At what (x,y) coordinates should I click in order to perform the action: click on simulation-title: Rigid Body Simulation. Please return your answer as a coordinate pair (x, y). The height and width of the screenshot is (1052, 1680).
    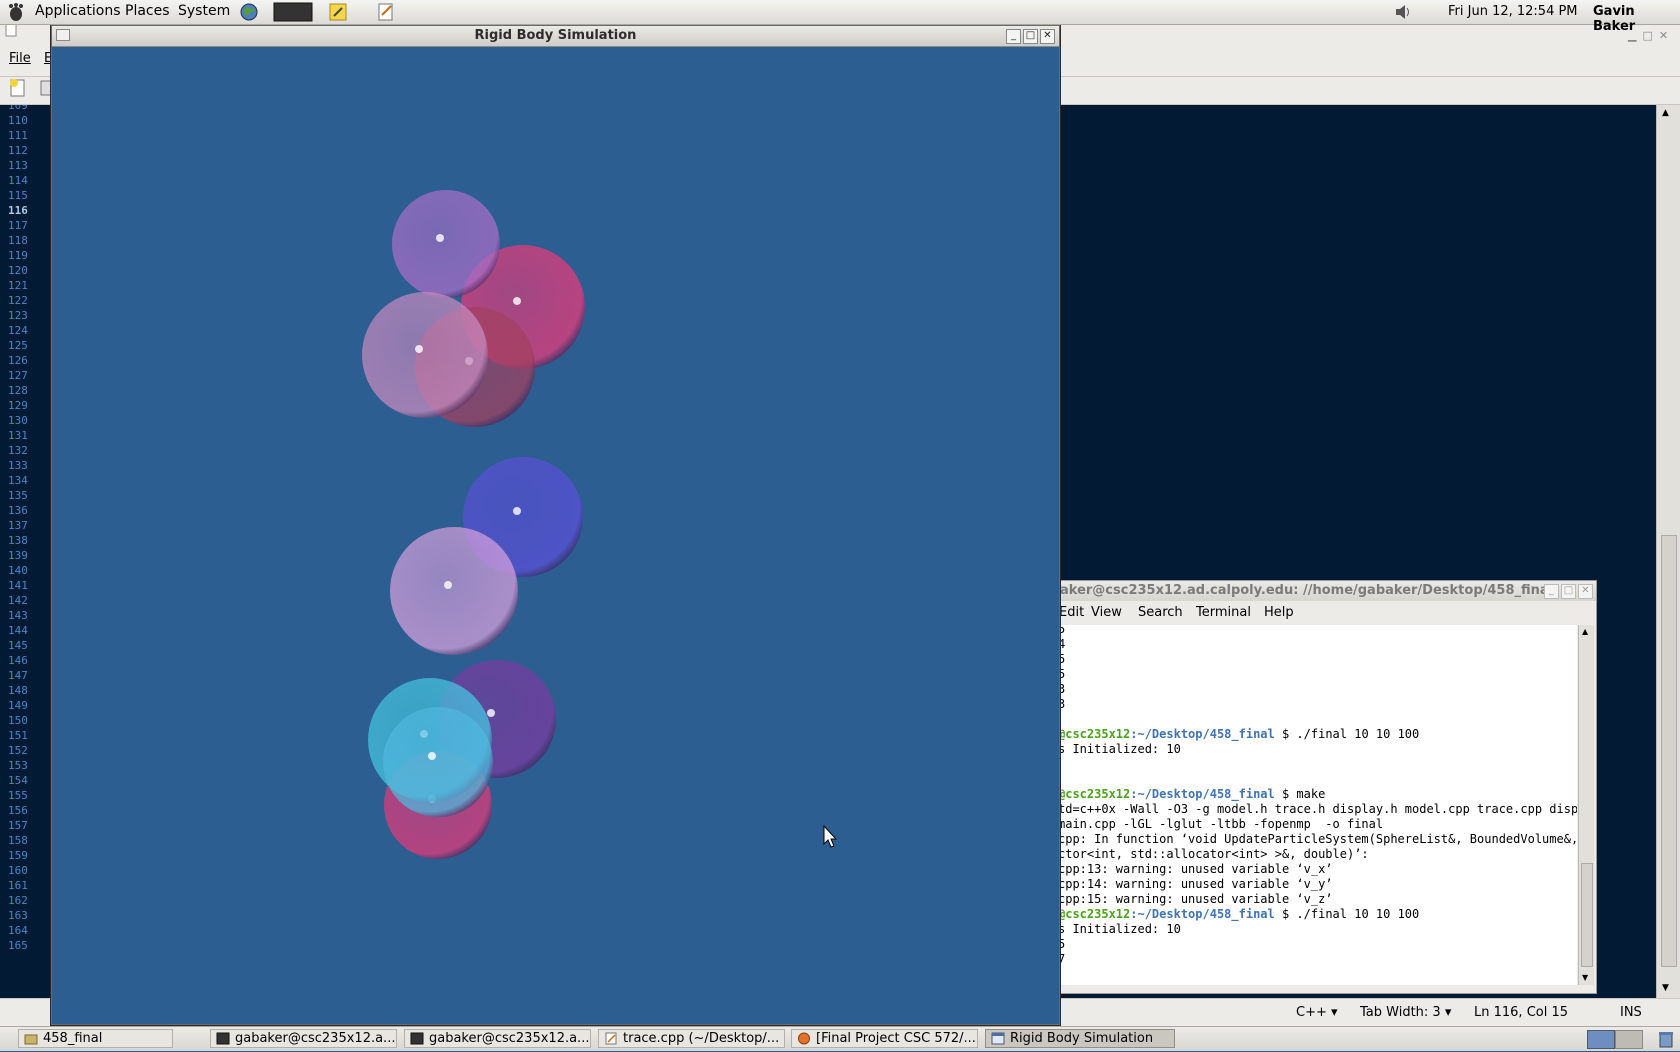
    Looking at the image, I should click on (555, 35).